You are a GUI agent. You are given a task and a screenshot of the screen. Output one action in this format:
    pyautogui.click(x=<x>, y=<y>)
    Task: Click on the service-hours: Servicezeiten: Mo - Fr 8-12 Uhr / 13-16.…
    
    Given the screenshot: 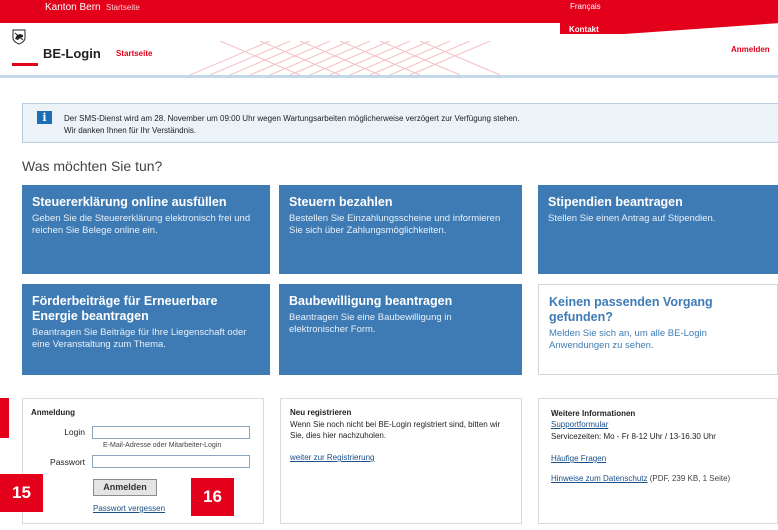 What is the action you would take?
    pyautogui.click(x=633, y=436)
    